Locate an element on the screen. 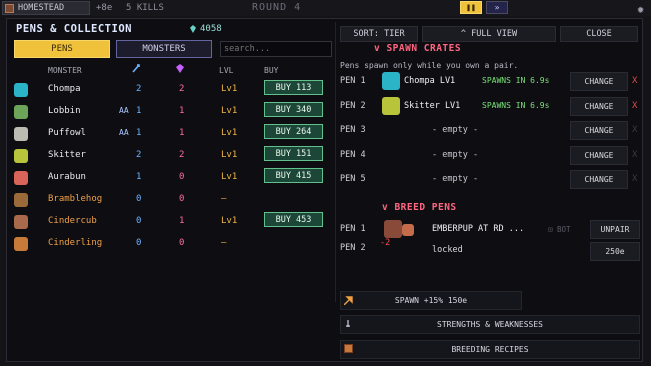 The width and height of the screenshot is (651, 366). location-badge: HOMESTEAD is located at coordinates (46, 8).